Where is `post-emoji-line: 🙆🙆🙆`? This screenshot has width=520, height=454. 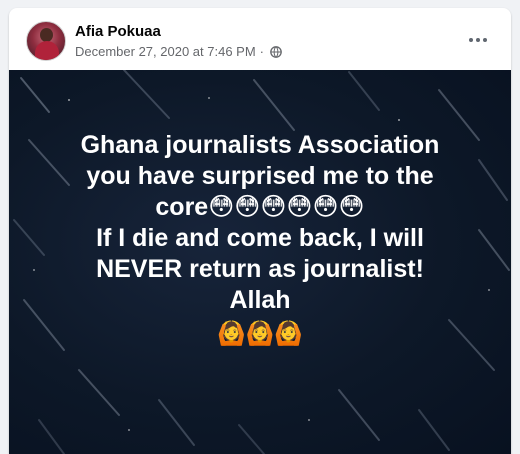
post-emoji-line: 🙆🙆🙆 is located at coordinates (260, 333).